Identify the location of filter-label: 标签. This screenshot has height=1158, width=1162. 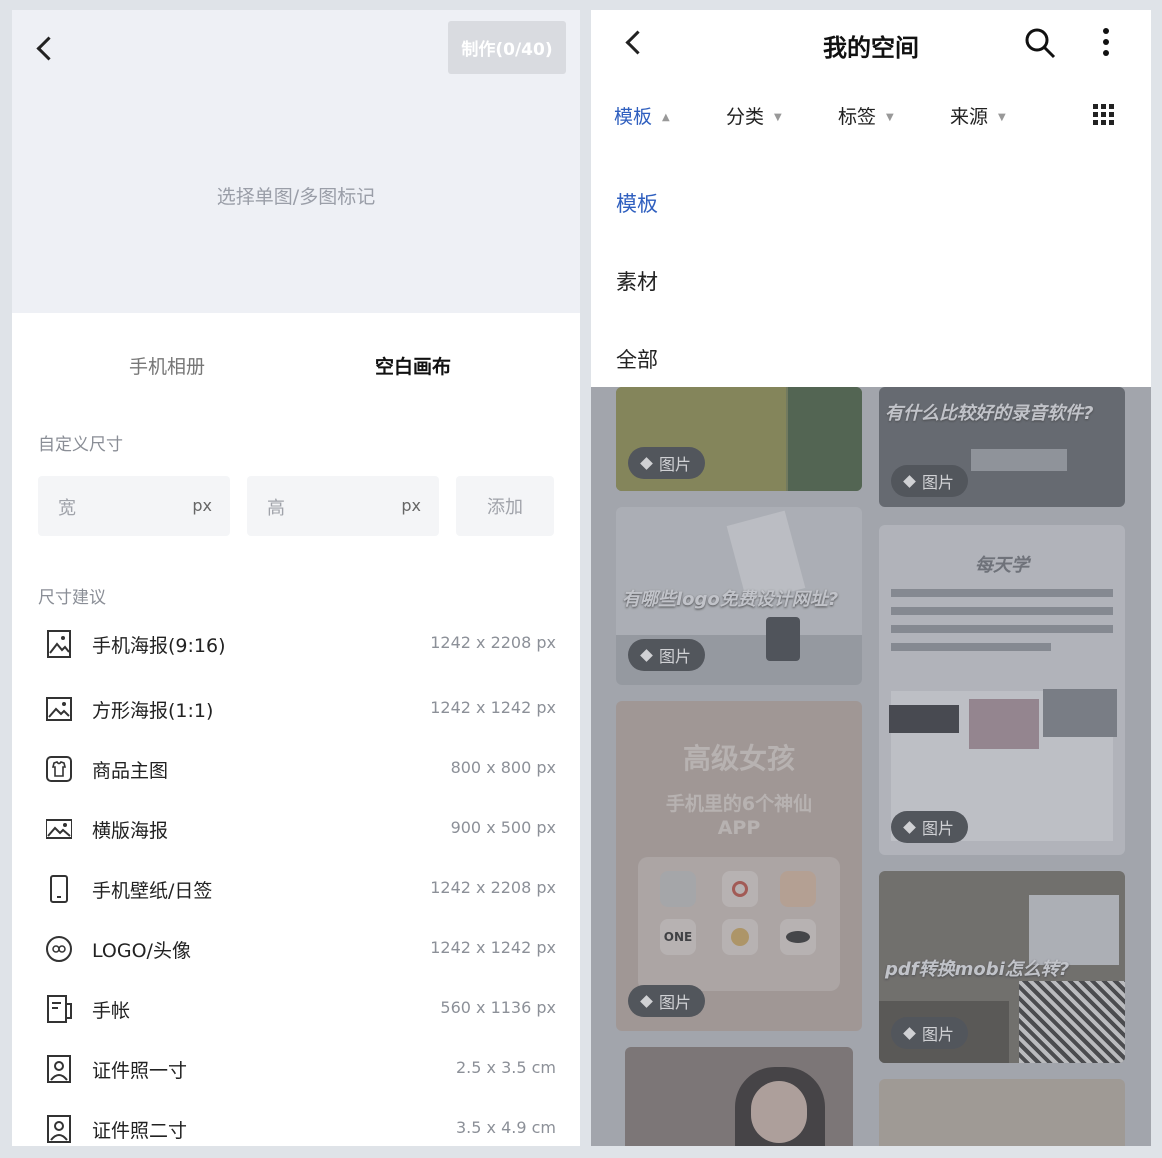
(857, 117).